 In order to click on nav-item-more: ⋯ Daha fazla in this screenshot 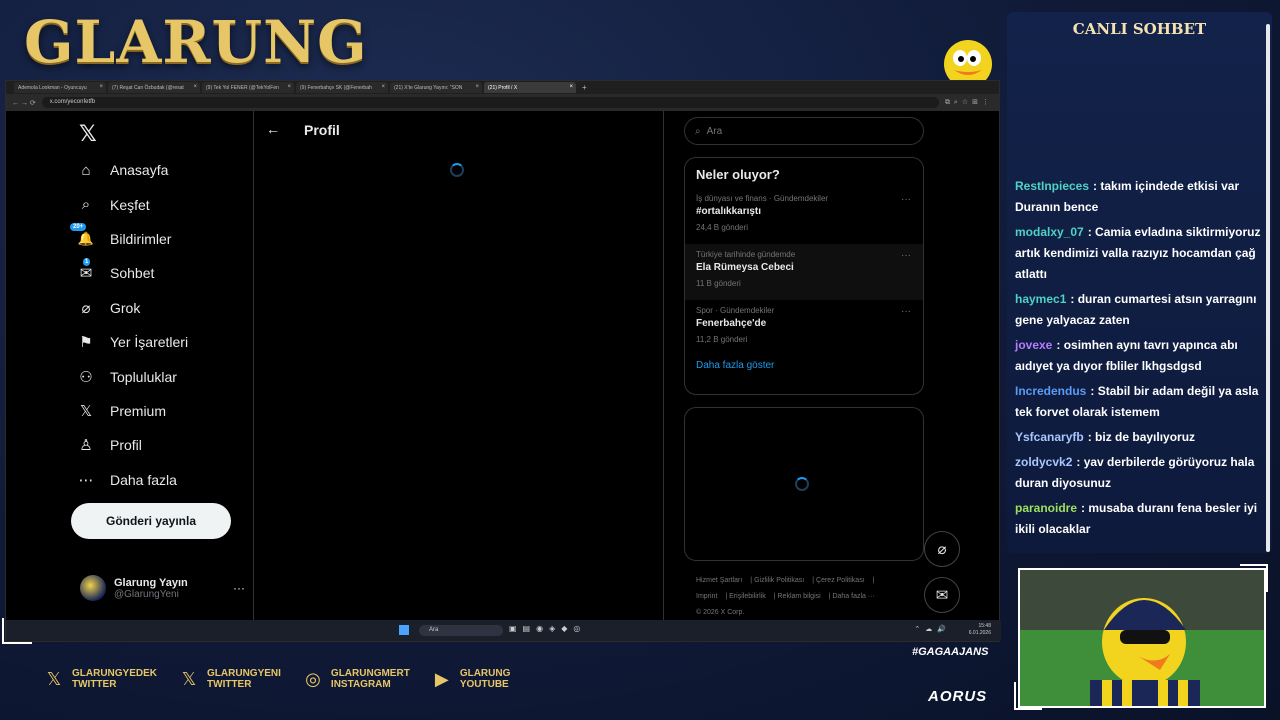, I will do `click(132, 480)`.